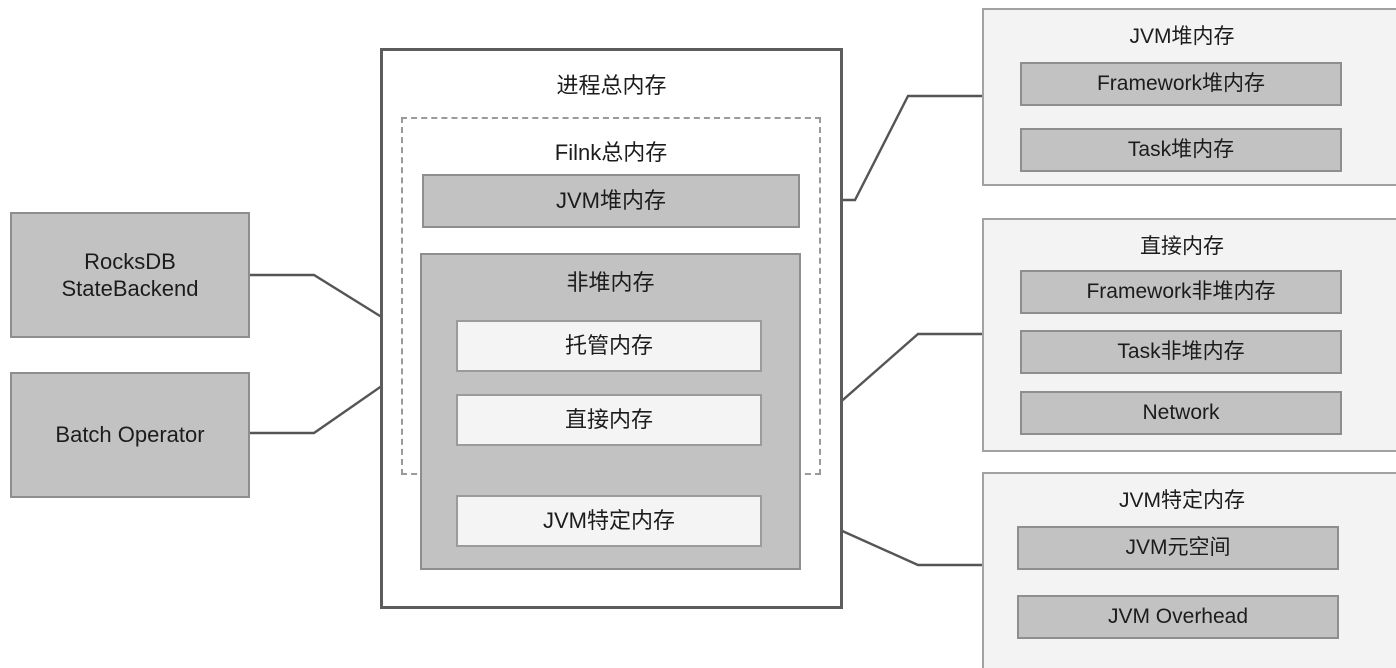 This screenshot has width=1396, height=668. What do you see at coordinates (130, 261) in the screenshot?
I see `source-label-line1: RocksDB` at bounding box center [130, 261].